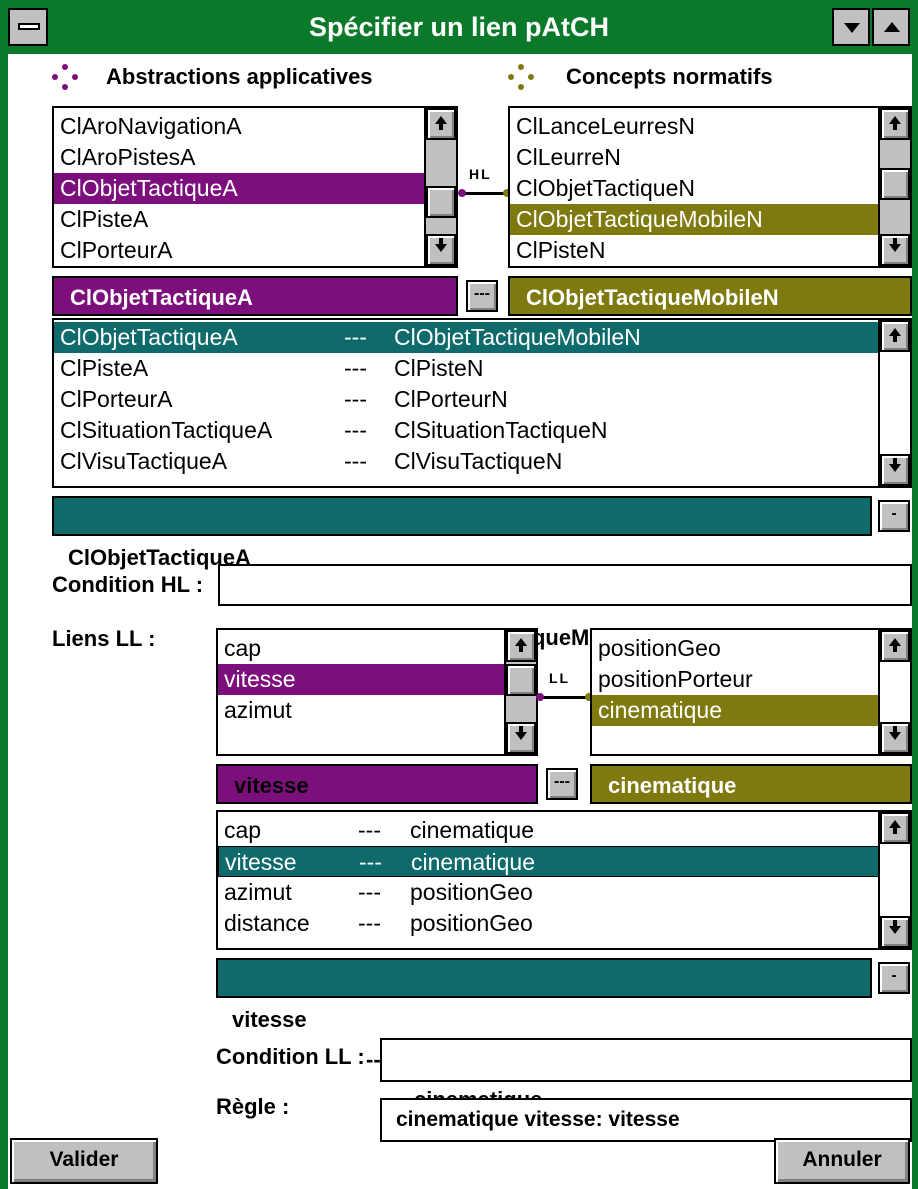 This screenshot has height=1189, width=918. What do you see at coordinates (482, 296) in the screenshot?
I see `link-hl-button: ---` at bounding box center [482, 296].